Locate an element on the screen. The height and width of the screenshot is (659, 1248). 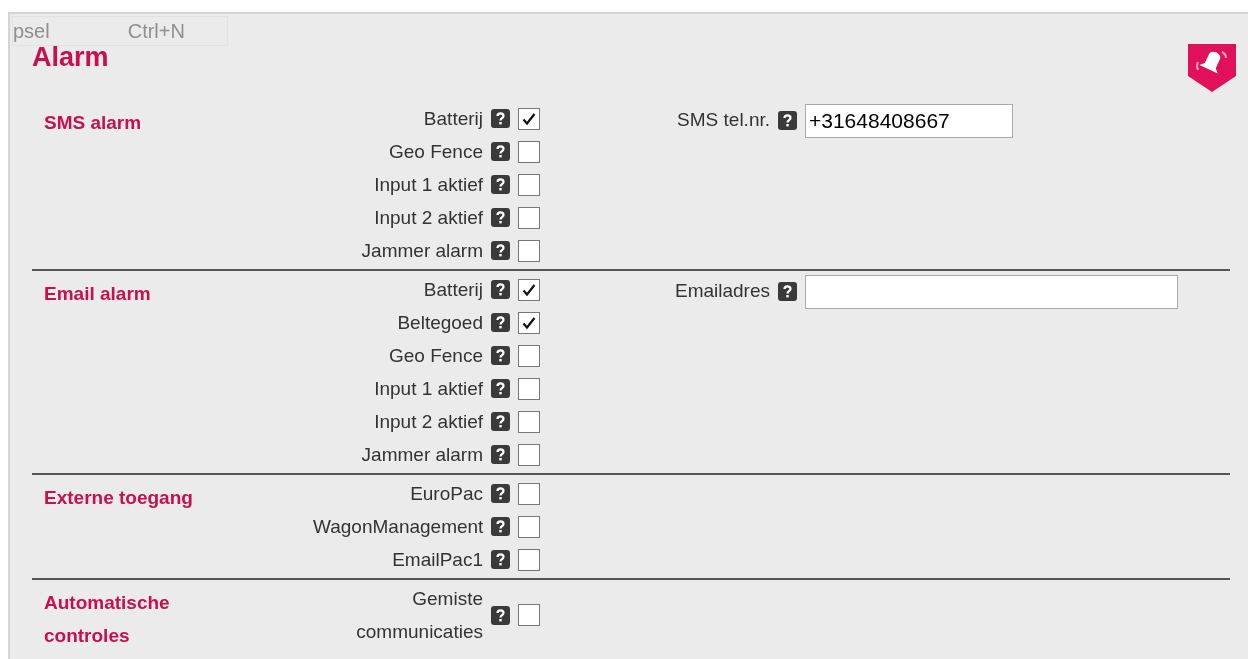
page-title: Alarm is located at coordinates (70, 57).